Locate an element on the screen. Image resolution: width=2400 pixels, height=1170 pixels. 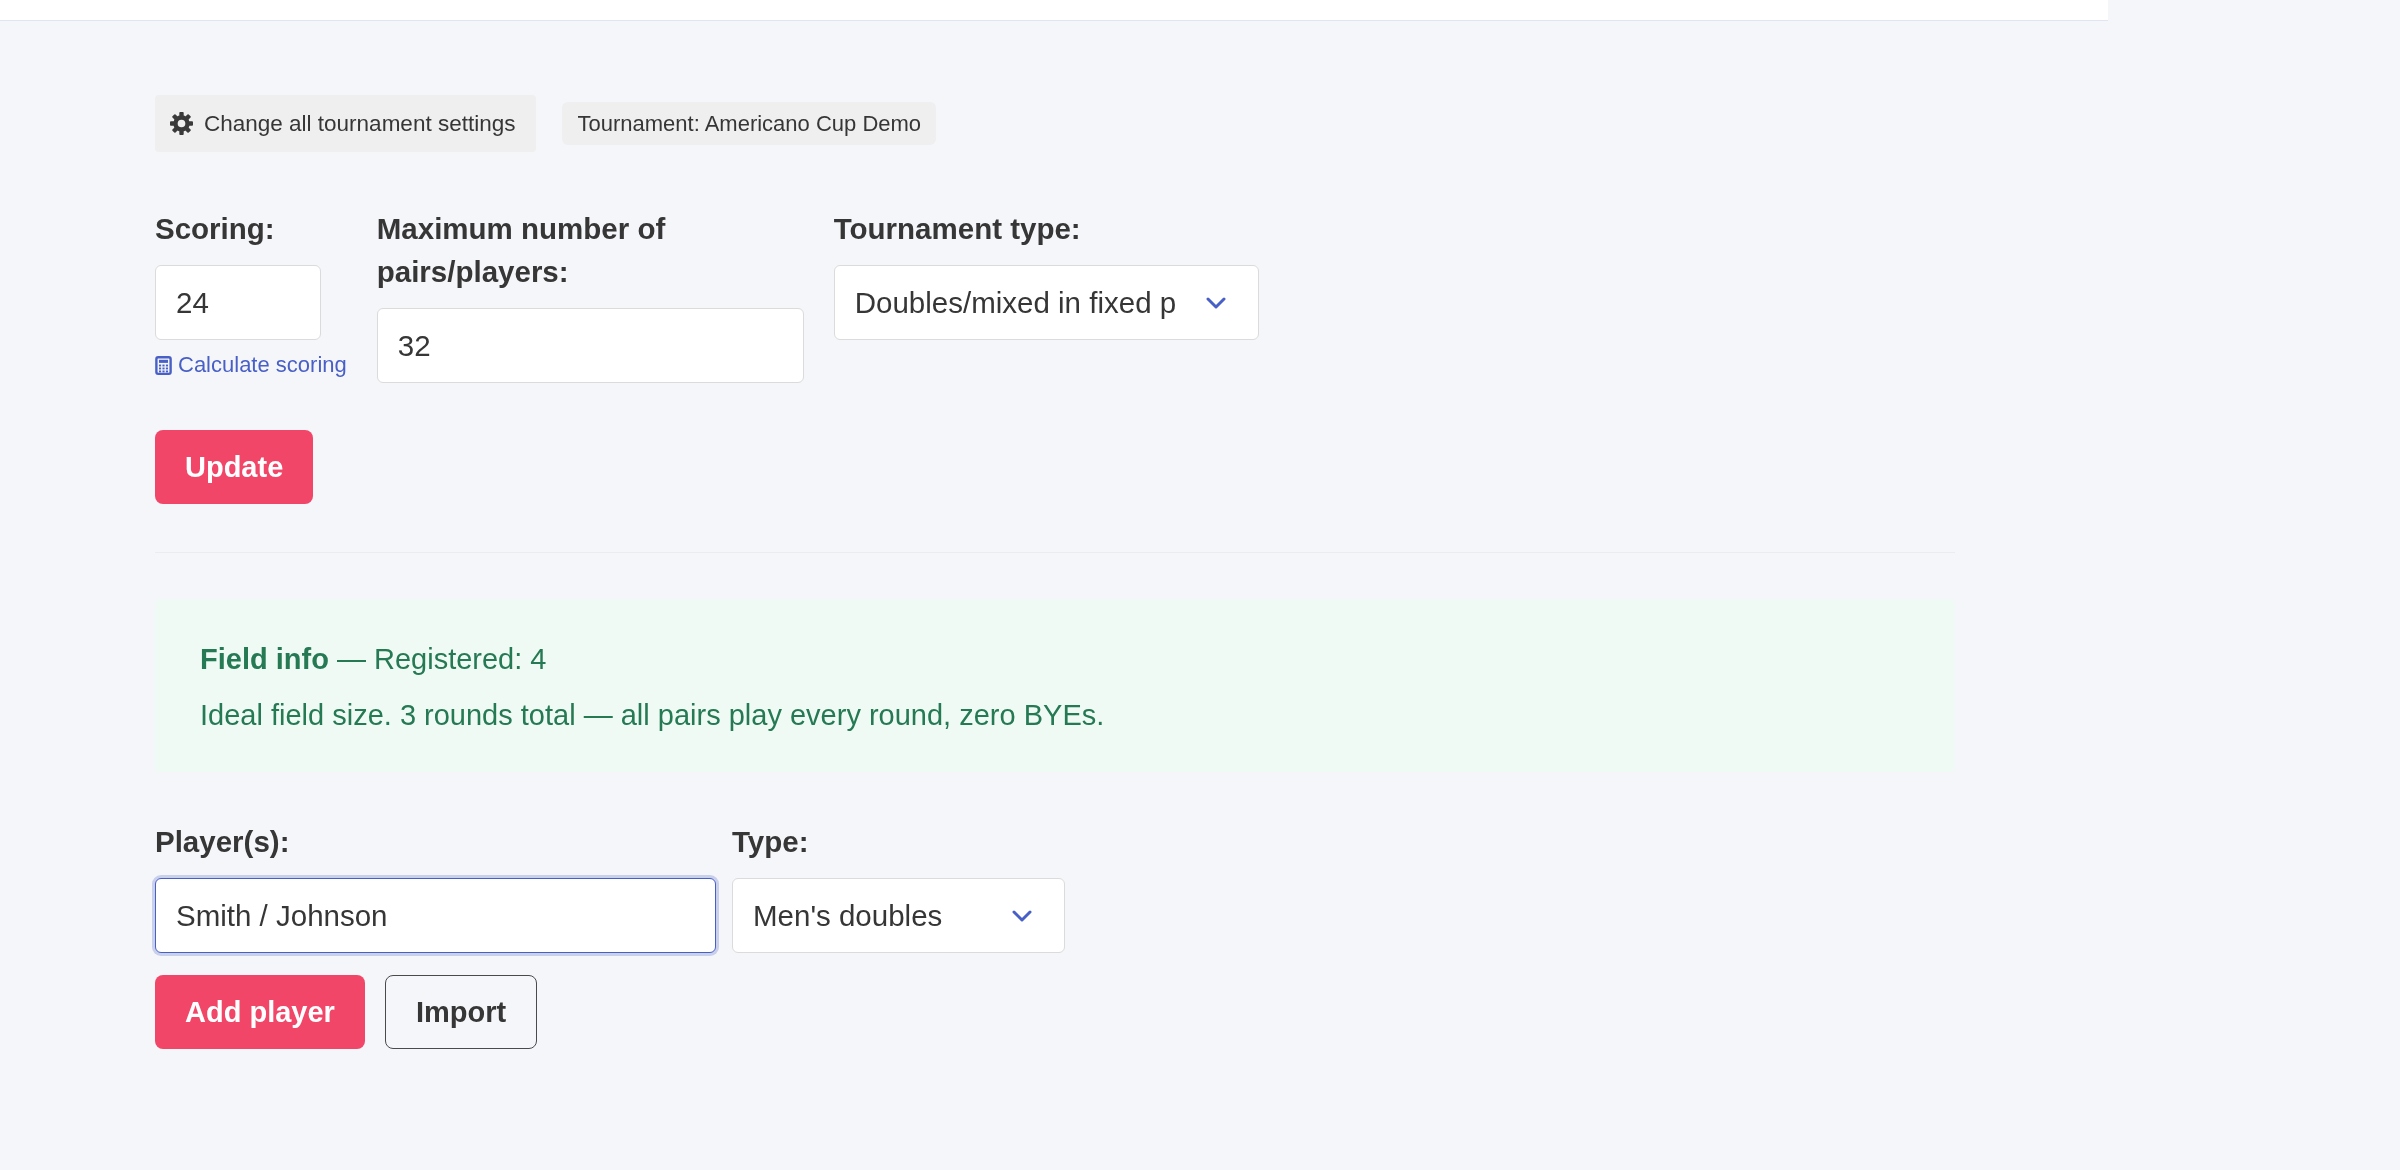
gear-icon is located at coordinates (181, 123).